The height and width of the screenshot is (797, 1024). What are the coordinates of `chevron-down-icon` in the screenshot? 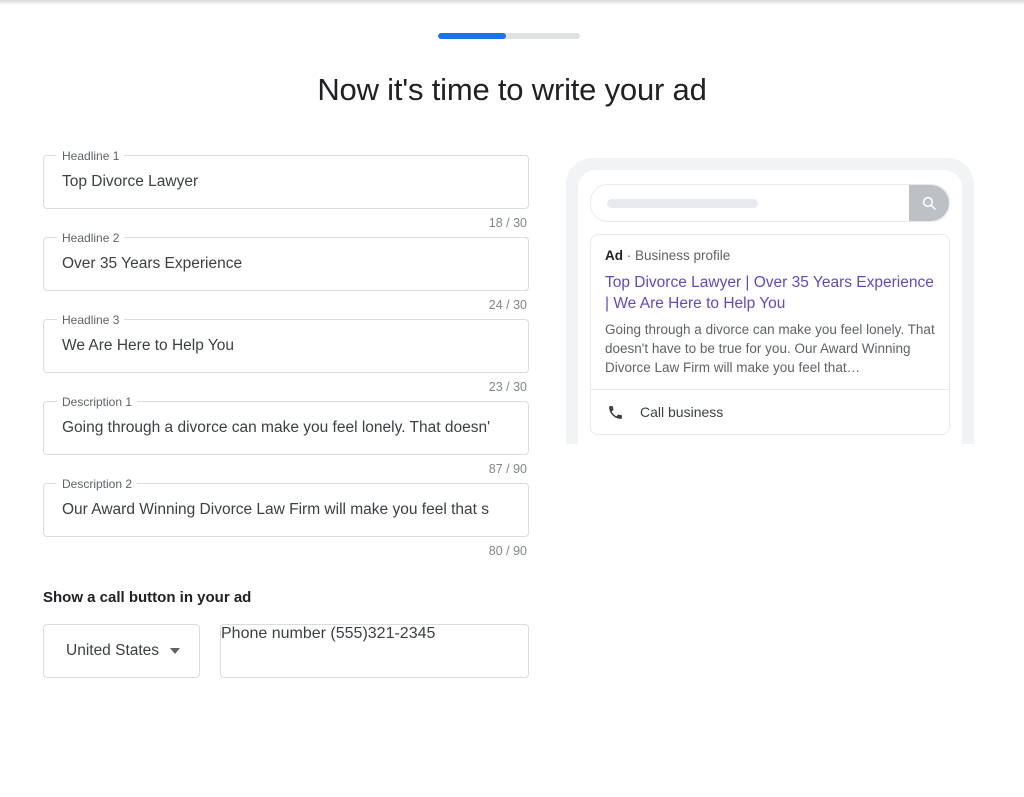 It's located at (175, 651).